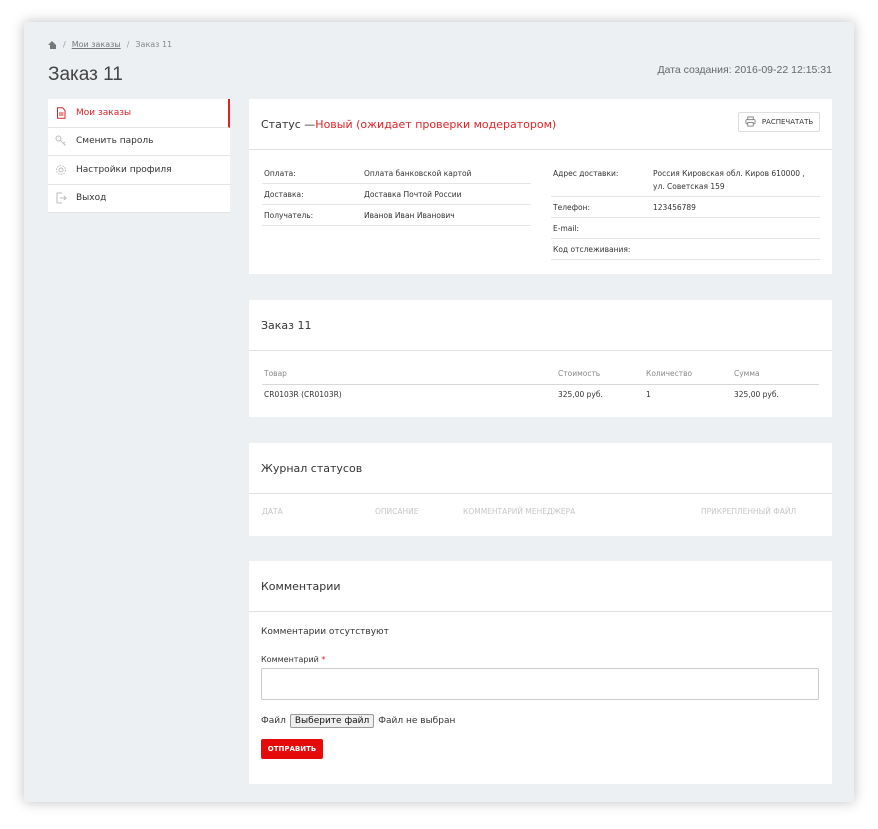 This screenshot has height=829, width=878. What do you see at coordinates (519, 511) in the screenshot?
I see `column-header-manager-comment: Комментарий менеджера` at bounding box center [519, 511].